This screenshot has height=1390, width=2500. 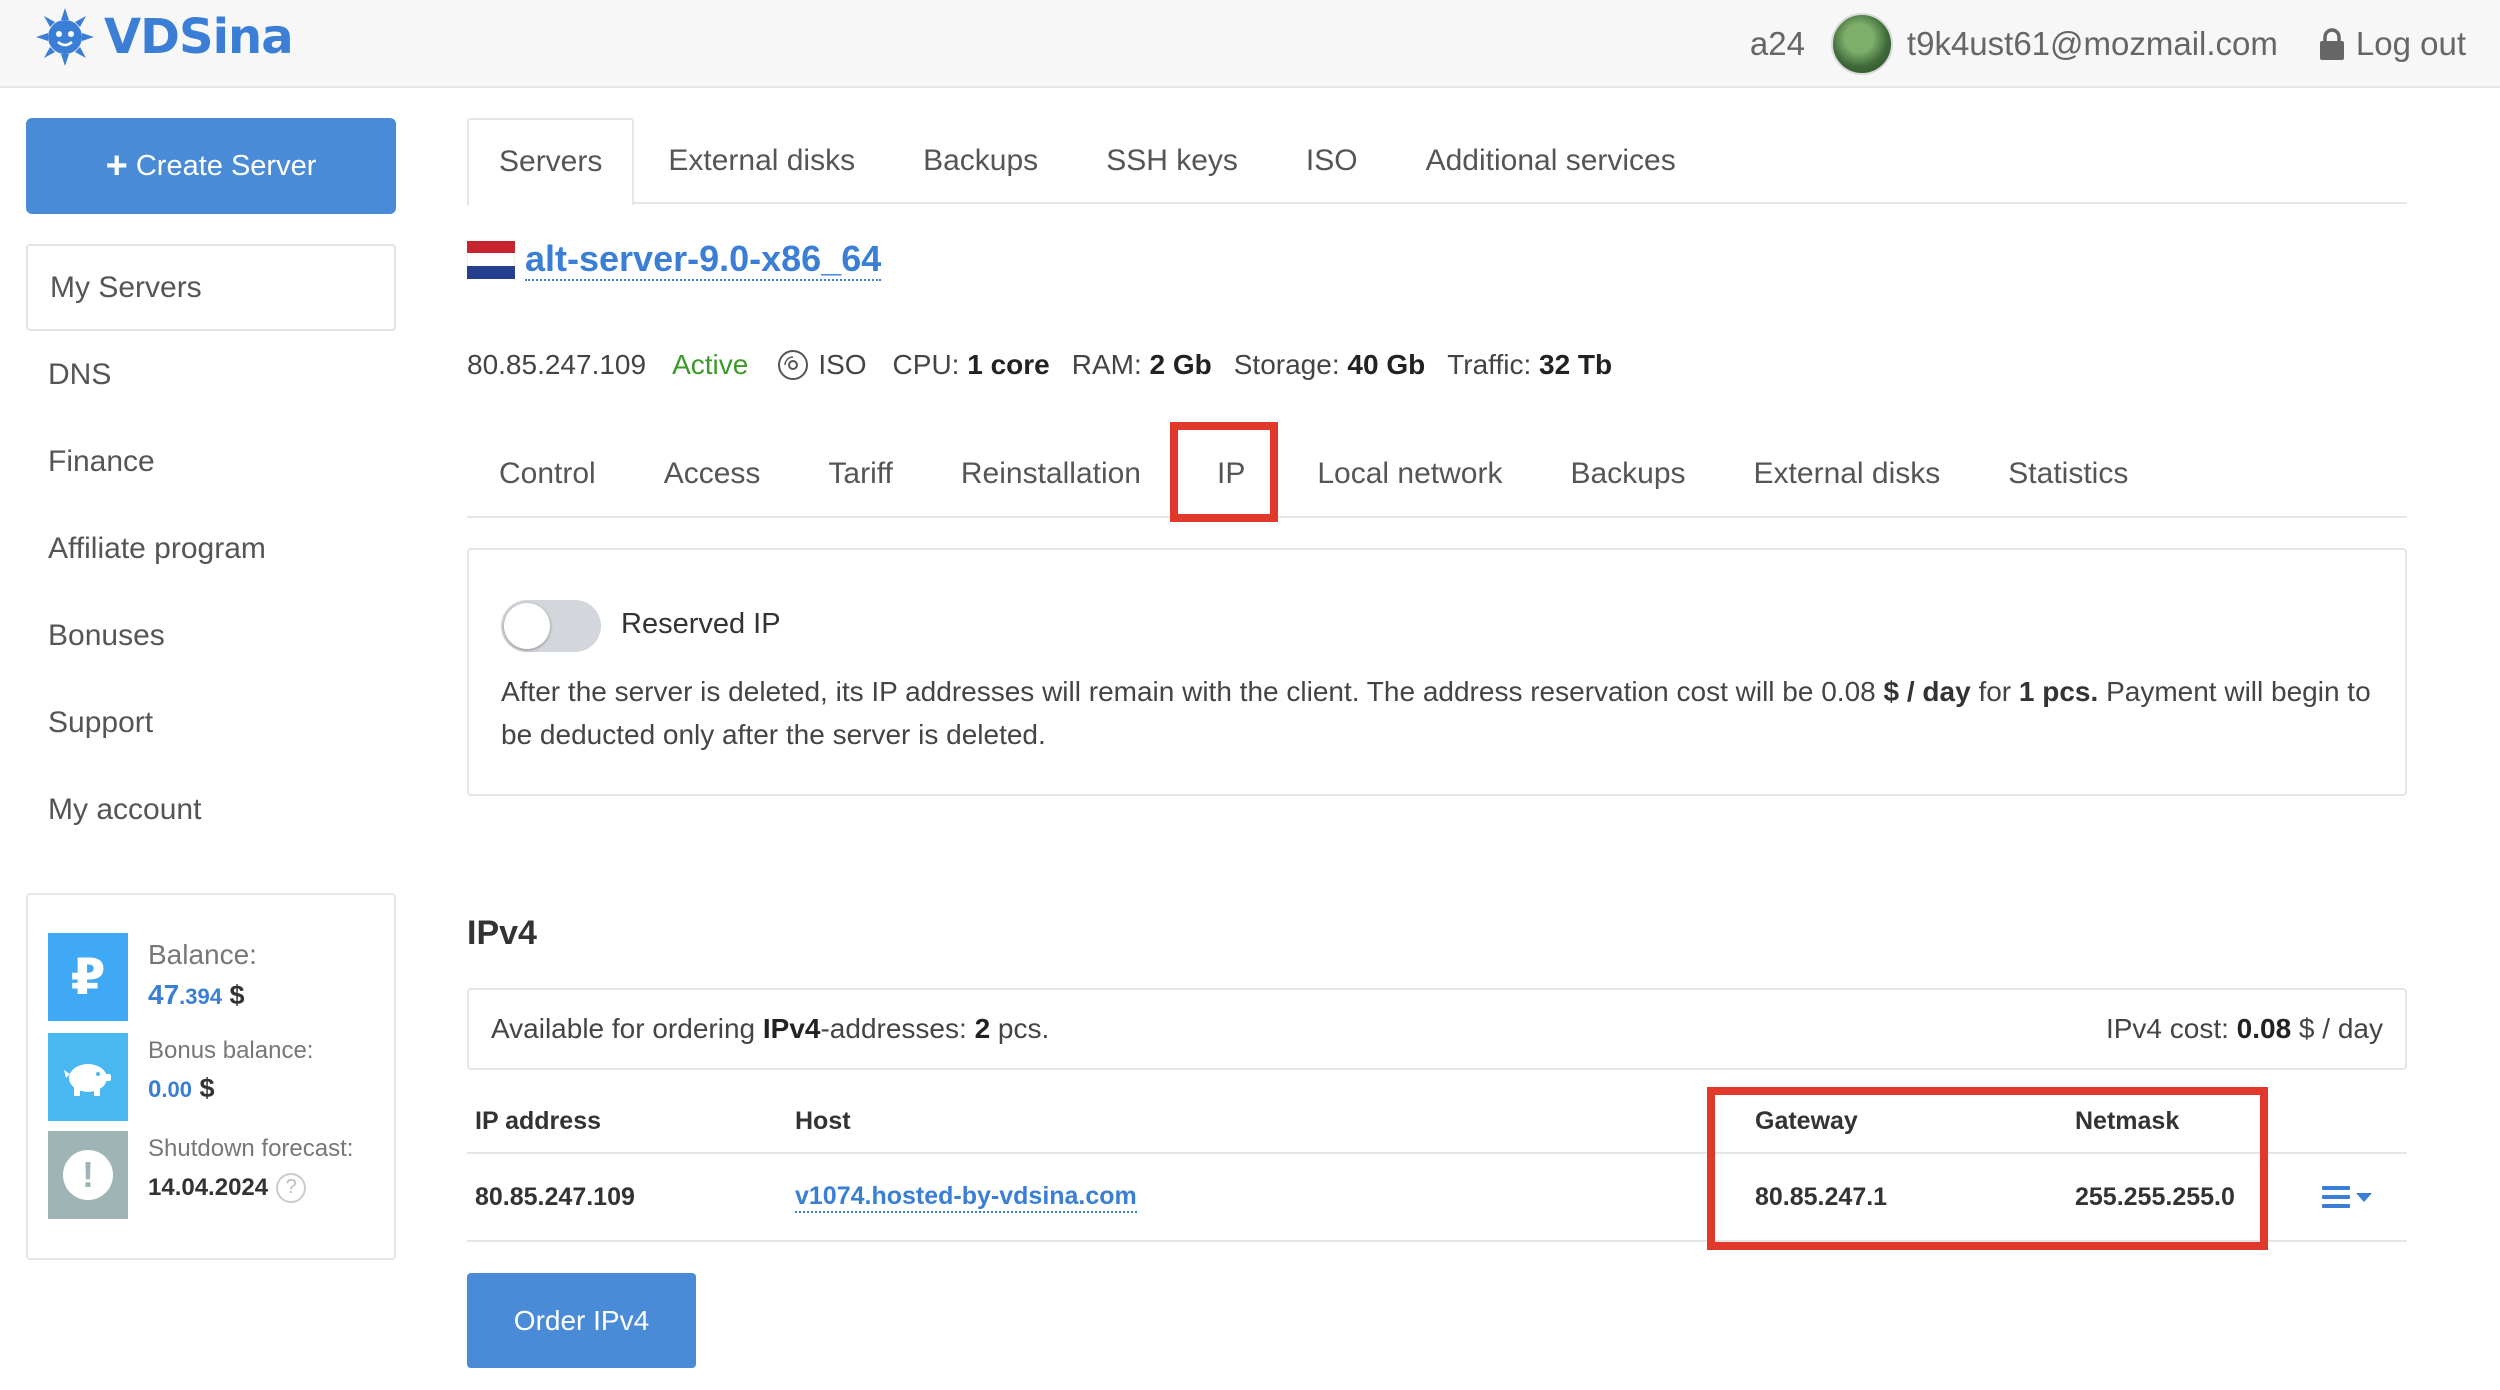 What do you see at coordinates (823, 1120) in the screenshot?
I see `column-host: Host` at bounding box center [823, 1120].